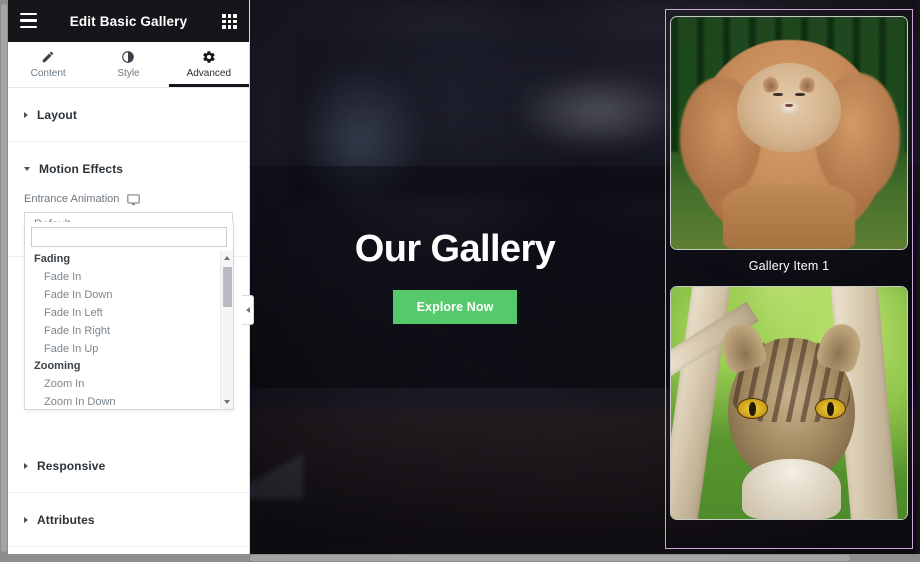  What do you see at coordinates (122, 349) in the screenshot?
I see `dropdown-option-fade-in-up: Fade In Up` at bounding box center [122, 349].